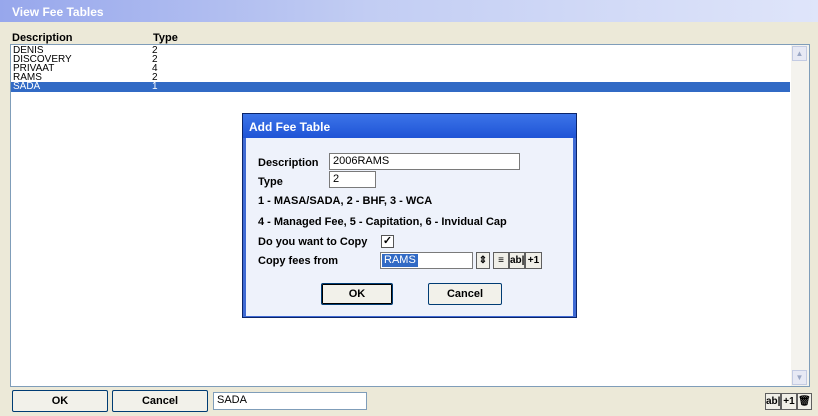 The image size is (818, 416). What do you see at coordinates (799, 53) in the screenshot?
I see `scroll-up-icon: ▲` at bounding box center [799, 53].